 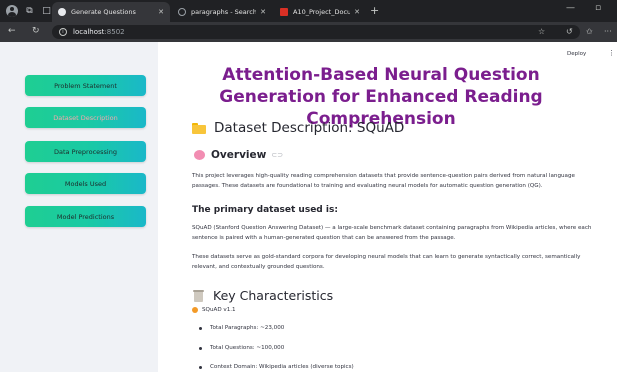 I want to click on sidebar-item-label: Dataset Description, so click(x=85, y=117).